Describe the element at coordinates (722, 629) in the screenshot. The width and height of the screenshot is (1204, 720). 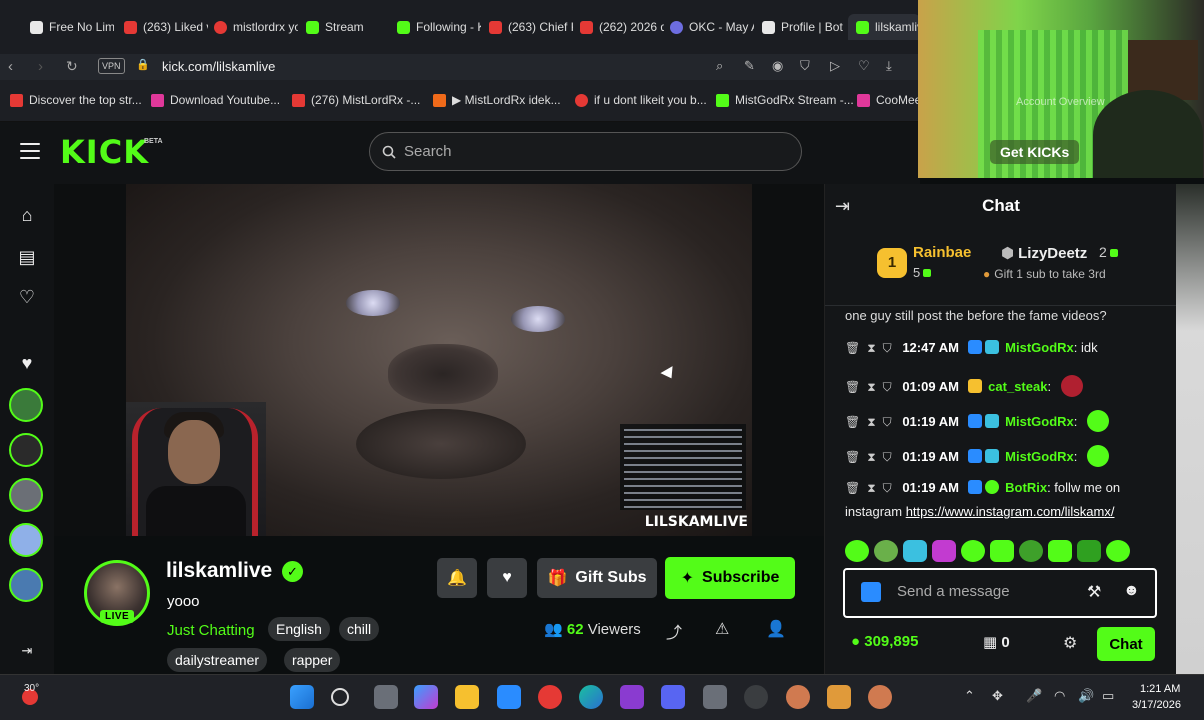
I see `report-icon: ⚠` at that location.